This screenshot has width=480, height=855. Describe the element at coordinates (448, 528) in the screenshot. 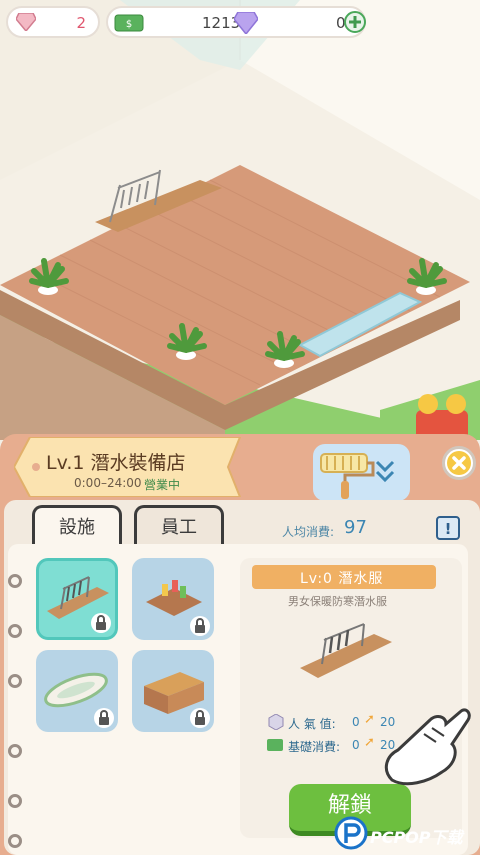

I see `info-button: !` at that location.